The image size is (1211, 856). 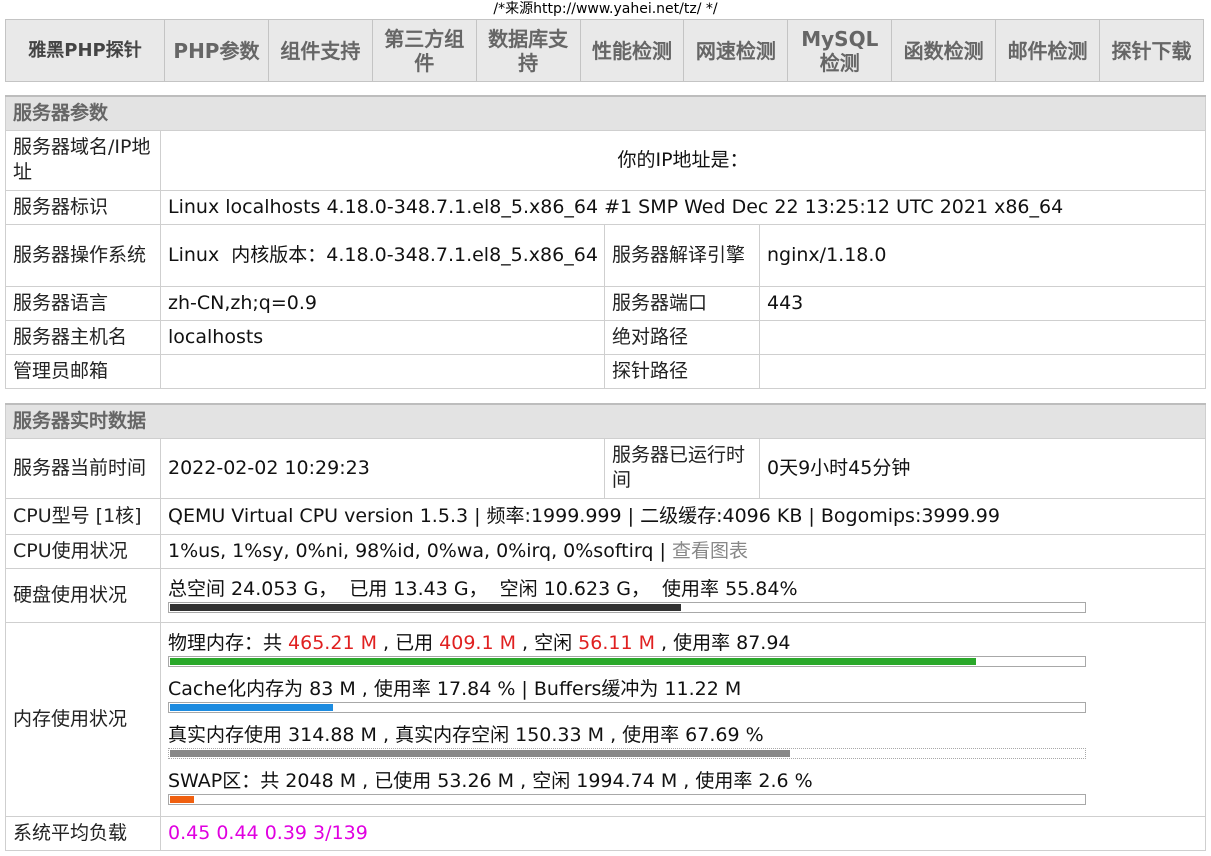 What do you see at coordinates (982, 303) in the screenshot?
I see `port-value: 443` at bounding box center [982, 303].